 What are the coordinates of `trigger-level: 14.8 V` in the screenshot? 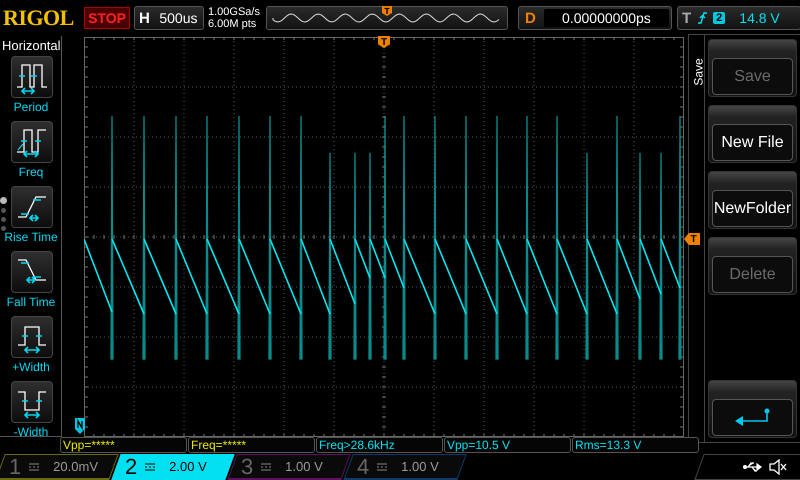 It's located at (759, 18).